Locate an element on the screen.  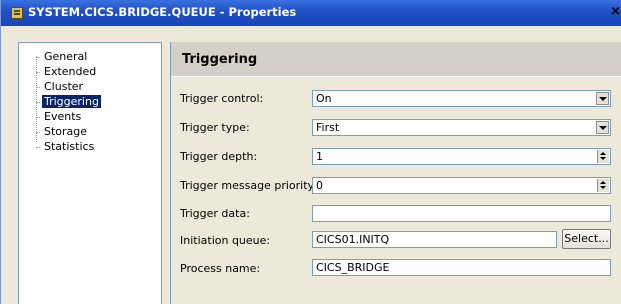
trigger-control-label: Trigger control: is located at coordinates (222, 98).